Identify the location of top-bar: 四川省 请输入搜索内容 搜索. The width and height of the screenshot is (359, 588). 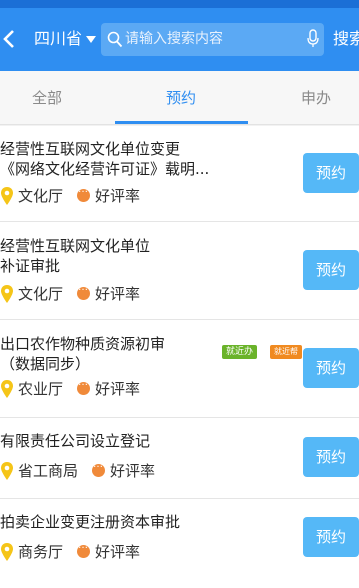
(179, 39).